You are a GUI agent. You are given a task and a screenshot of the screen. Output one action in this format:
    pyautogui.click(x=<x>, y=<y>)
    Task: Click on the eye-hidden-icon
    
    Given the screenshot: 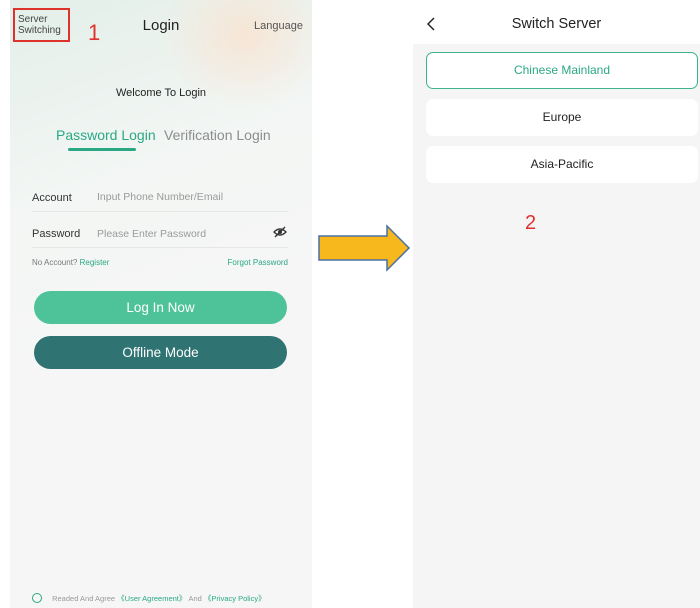 What is the action you would take?
    pyautogui.click(x=280, y=232)
    